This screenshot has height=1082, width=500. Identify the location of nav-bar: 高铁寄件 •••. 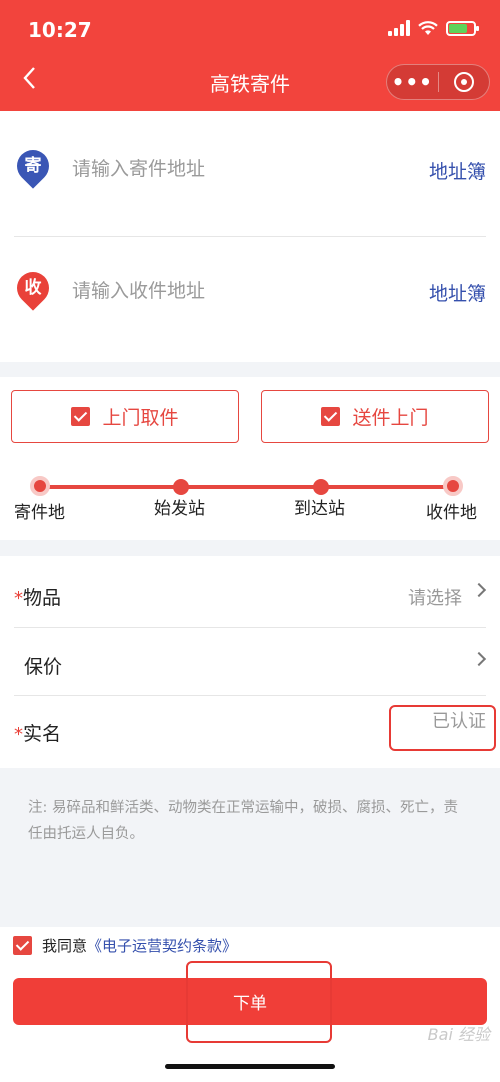
(250, 83).